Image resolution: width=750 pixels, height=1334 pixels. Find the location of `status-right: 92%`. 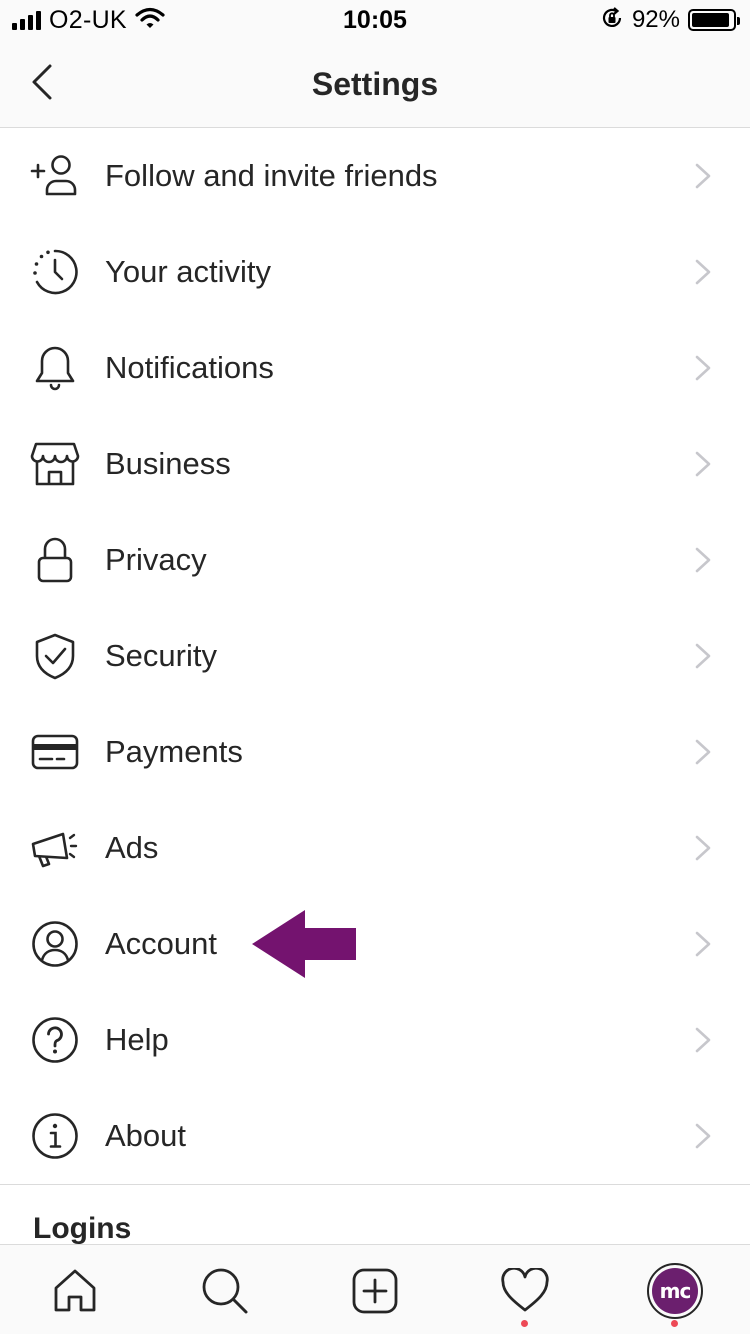

status-right: 92% is located at coordinates (670, 20).